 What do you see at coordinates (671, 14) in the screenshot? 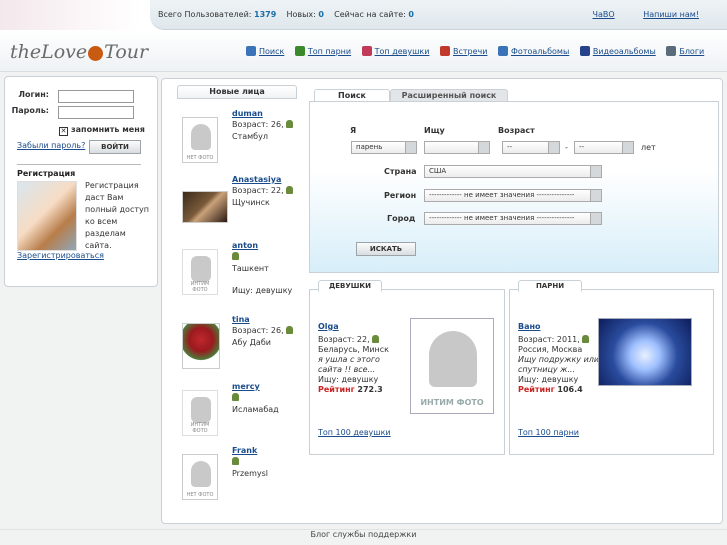
I see `contact-link: Напиши нам!` at bounding box center [671, 14].